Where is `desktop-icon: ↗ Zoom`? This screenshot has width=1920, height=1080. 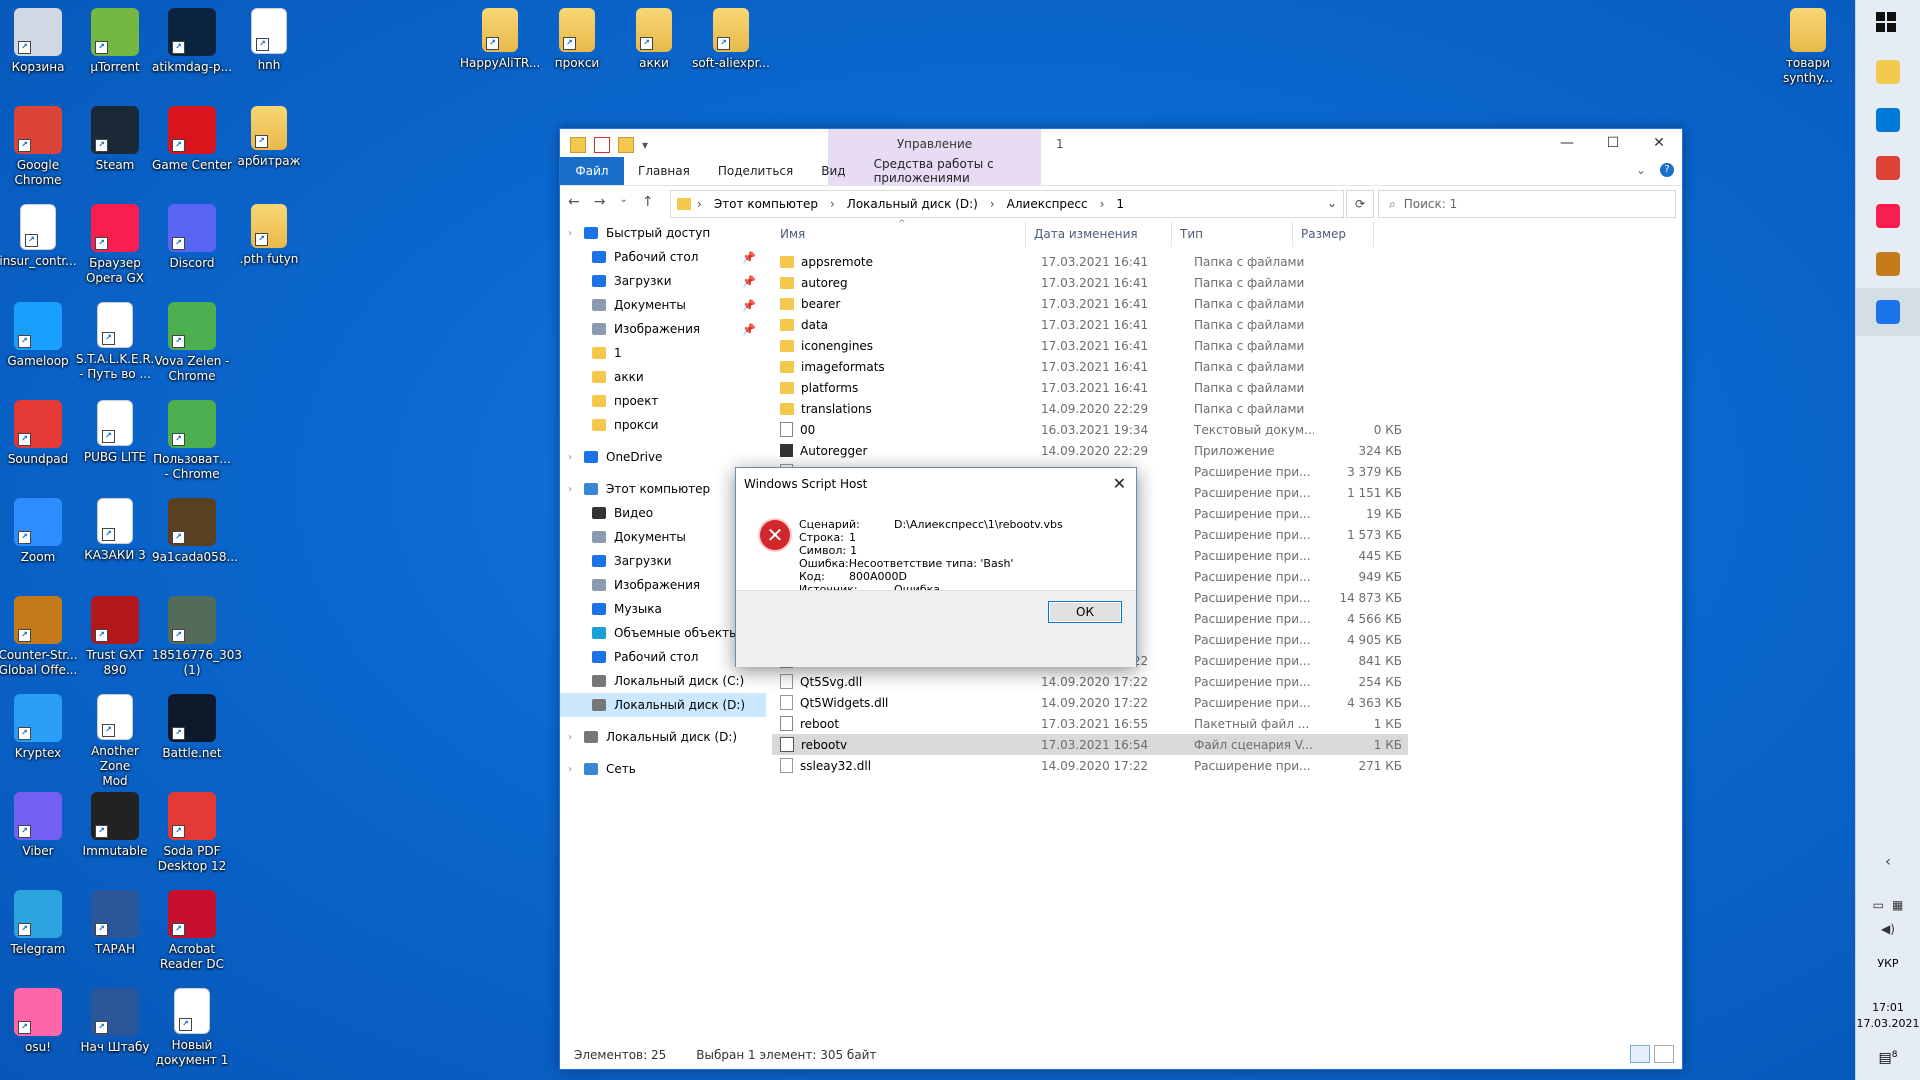
desktop-icon: ↗ Zoom is located at coordinates (39, 531).